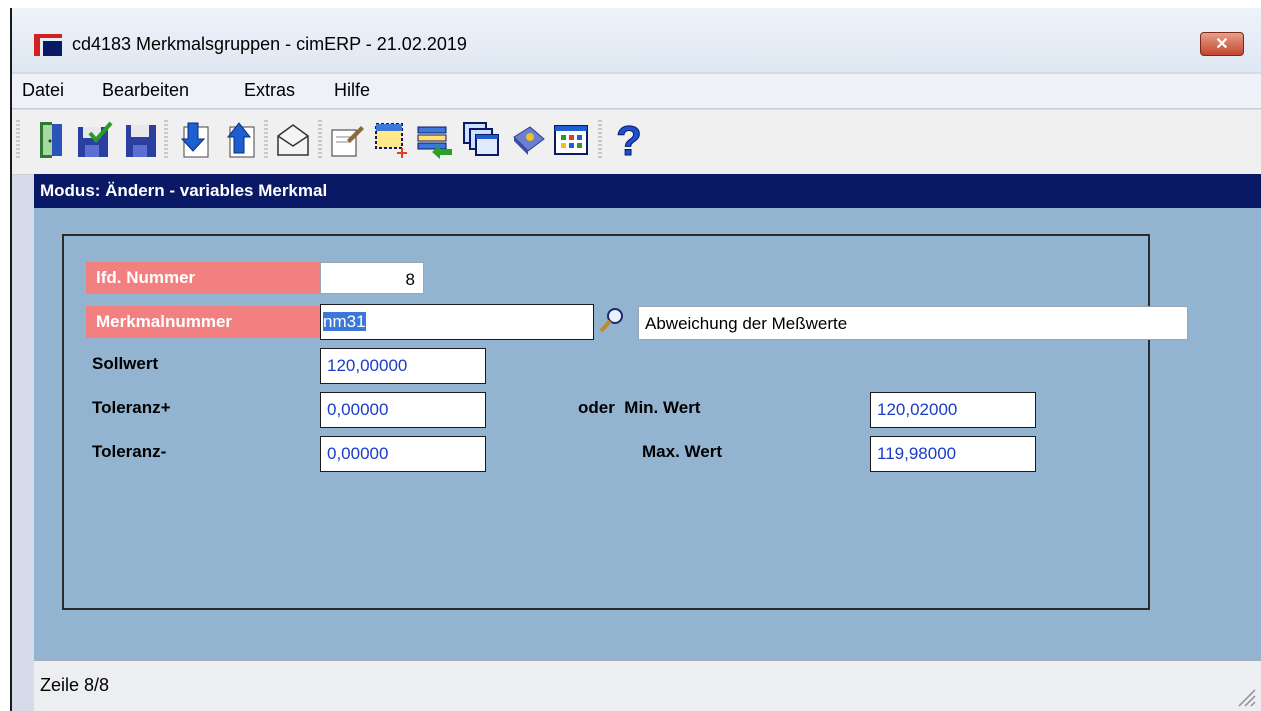 Image resolution: width=1261 pixels, height=711 pixels. Describe the element at coordinates (435, 140) in the screenshot. I see `list-import-icon` at that location.